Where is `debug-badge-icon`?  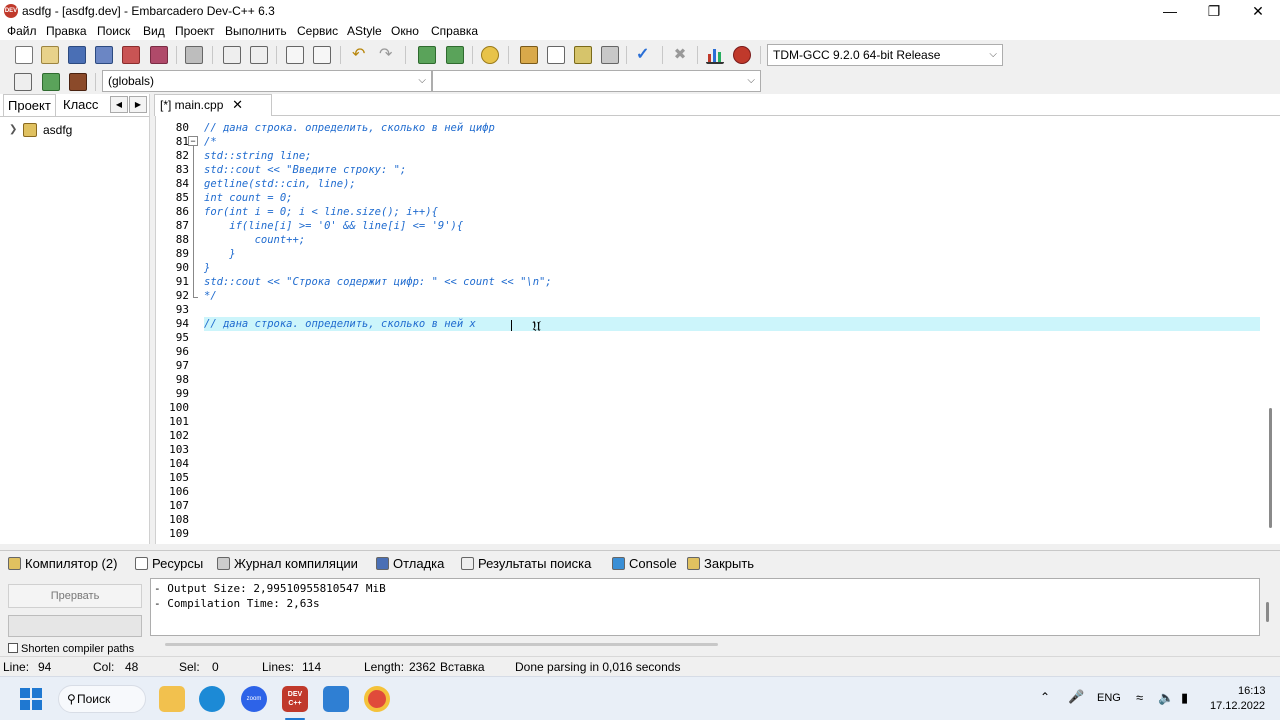
debug-badge-icon is located at coordinates (490, 55).